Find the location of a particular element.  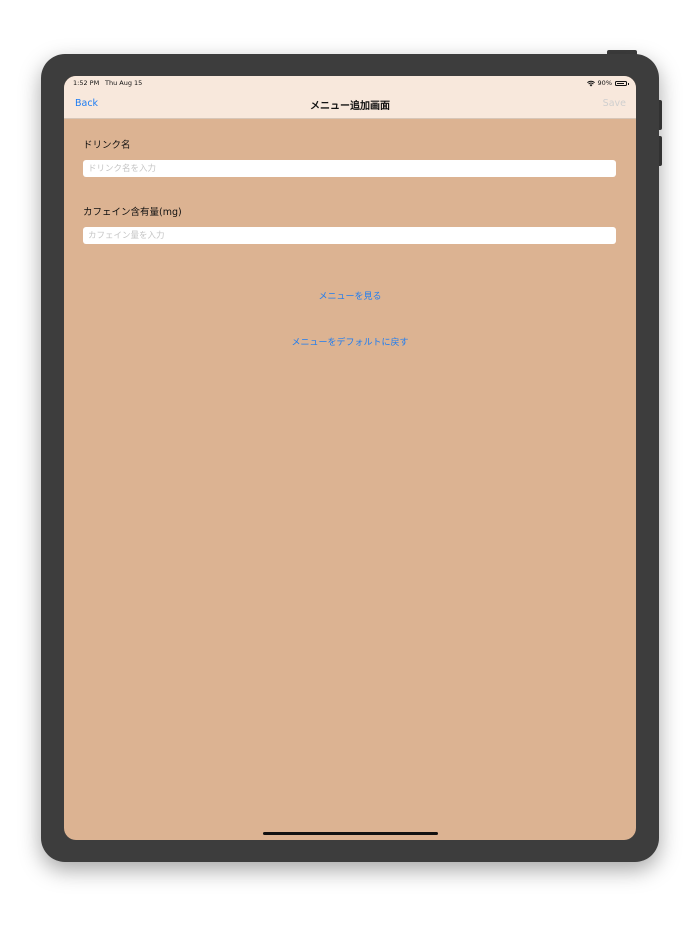

reset-menu-button: メニューをデフォルトに戻す is located at coordinates (350, 341).